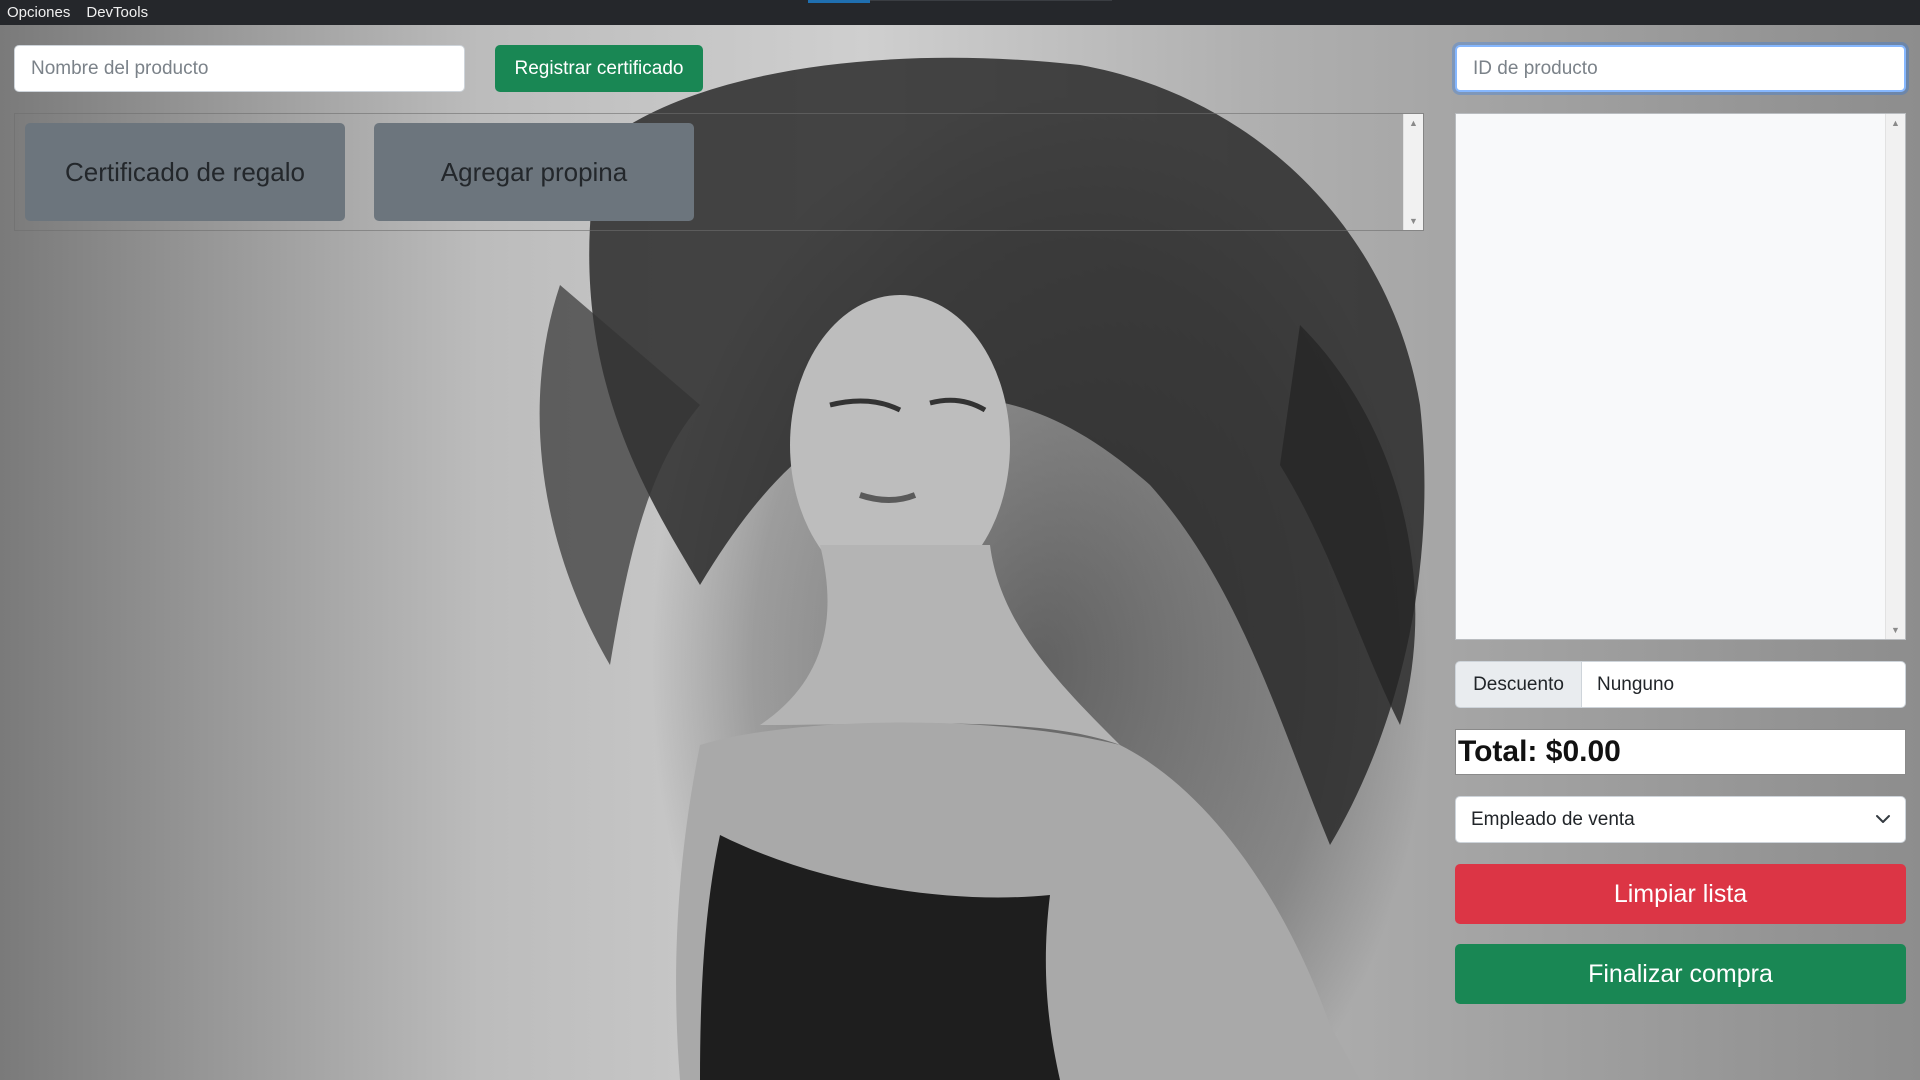  What do you see at coordinates (1680, 376) in the screenshot?
I see `cart-list` at bounding box center [1680, 376].